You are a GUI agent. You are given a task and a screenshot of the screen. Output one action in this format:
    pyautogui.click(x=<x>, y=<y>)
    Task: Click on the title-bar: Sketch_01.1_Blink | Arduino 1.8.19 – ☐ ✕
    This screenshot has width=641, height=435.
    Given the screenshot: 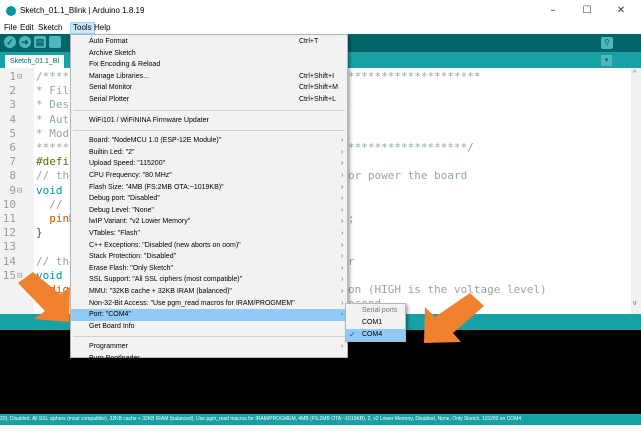 What is the action you would take?
    pyautogui.click(x=320, y=11)
    